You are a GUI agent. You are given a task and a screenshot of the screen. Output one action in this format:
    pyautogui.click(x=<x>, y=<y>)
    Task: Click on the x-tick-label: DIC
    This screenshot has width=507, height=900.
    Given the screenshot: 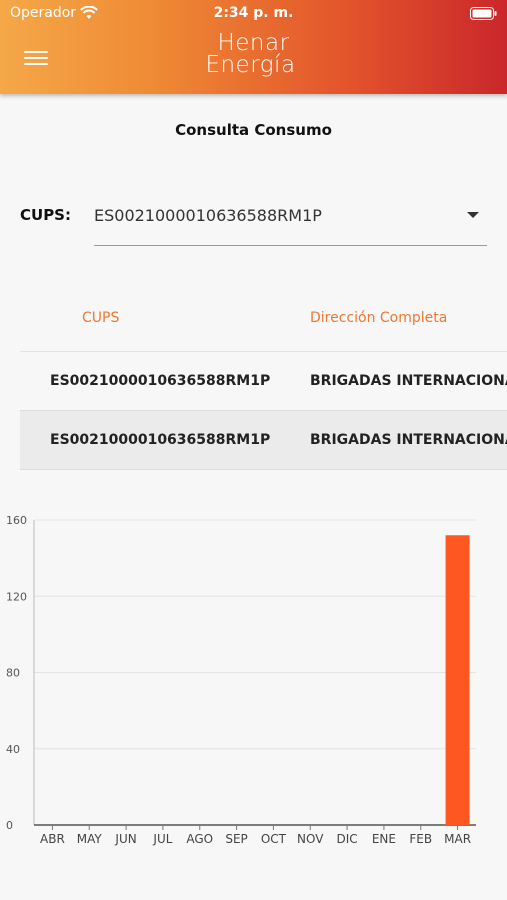 What is the action you would take?
    pyautogui.click(x=346, y=839)
    